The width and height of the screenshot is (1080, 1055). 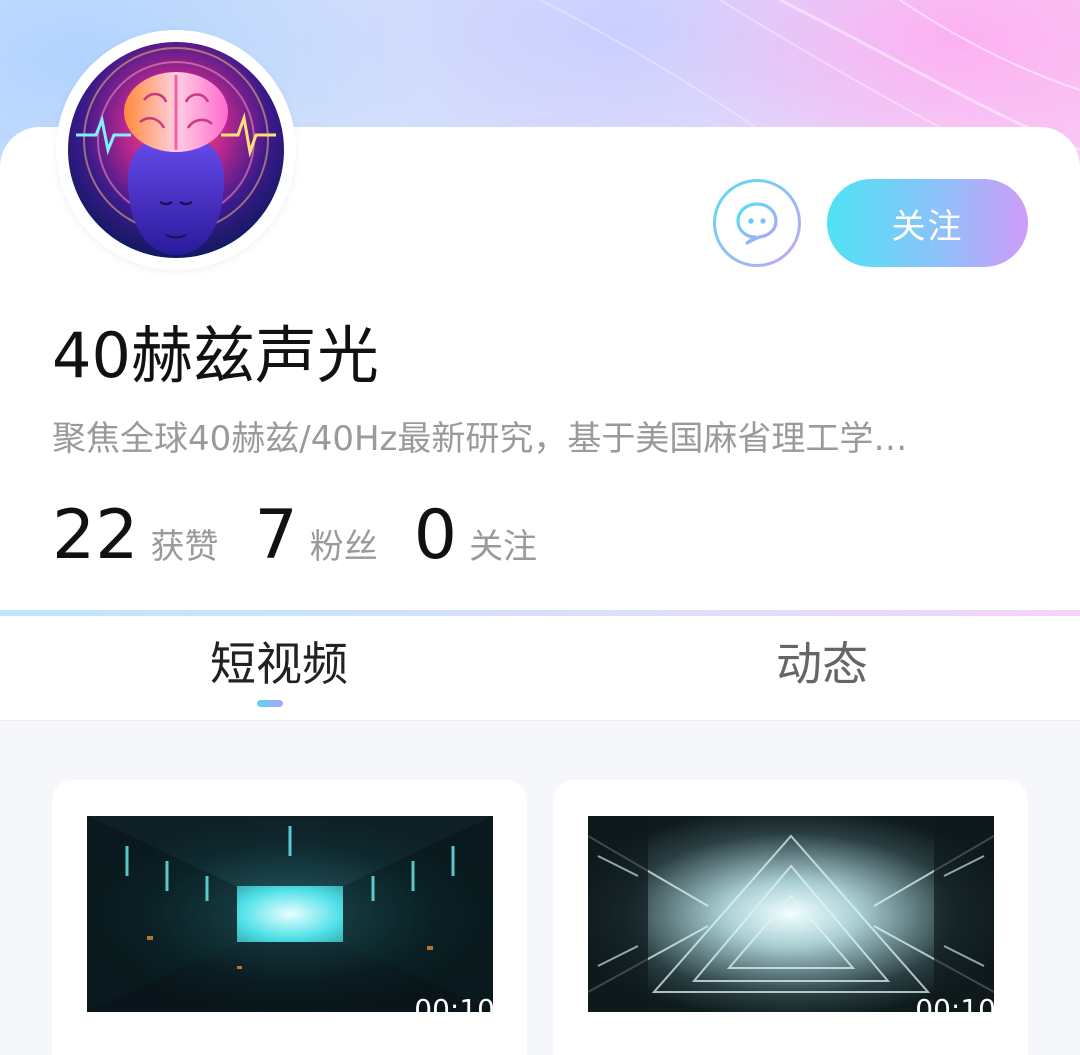 What do you see at coordinates (276, 535) in the screenshot?
I see `stat-value: 7` at bounding box center [276, 535].